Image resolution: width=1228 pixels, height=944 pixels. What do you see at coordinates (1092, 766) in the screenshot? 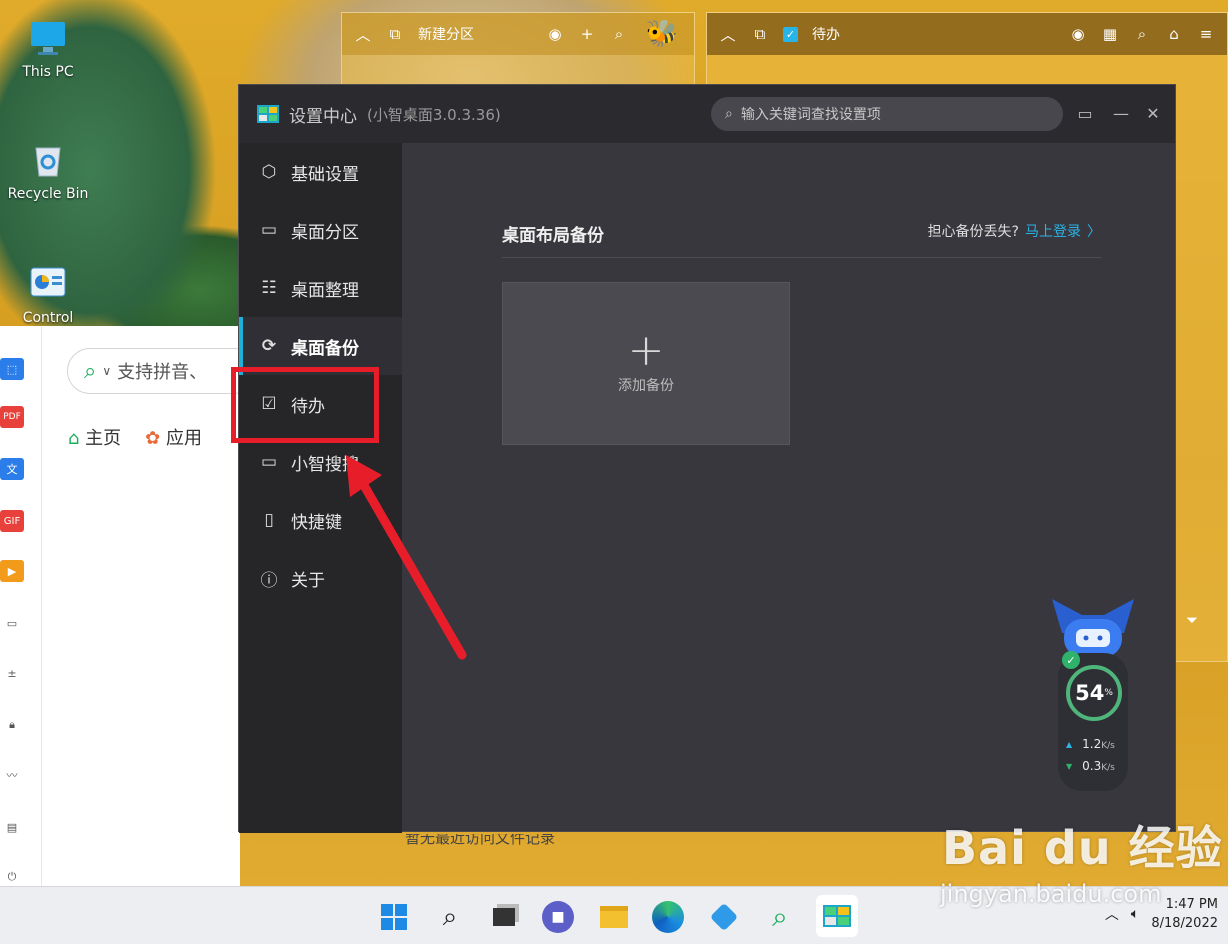
I see `download-speed-value: 0.3` at bounding box center [1092, 766].